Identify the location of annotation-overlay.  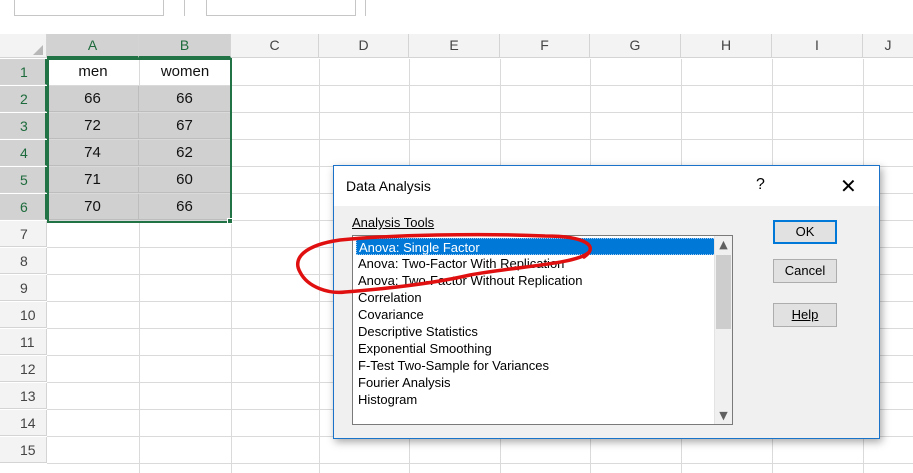
(444, 263).